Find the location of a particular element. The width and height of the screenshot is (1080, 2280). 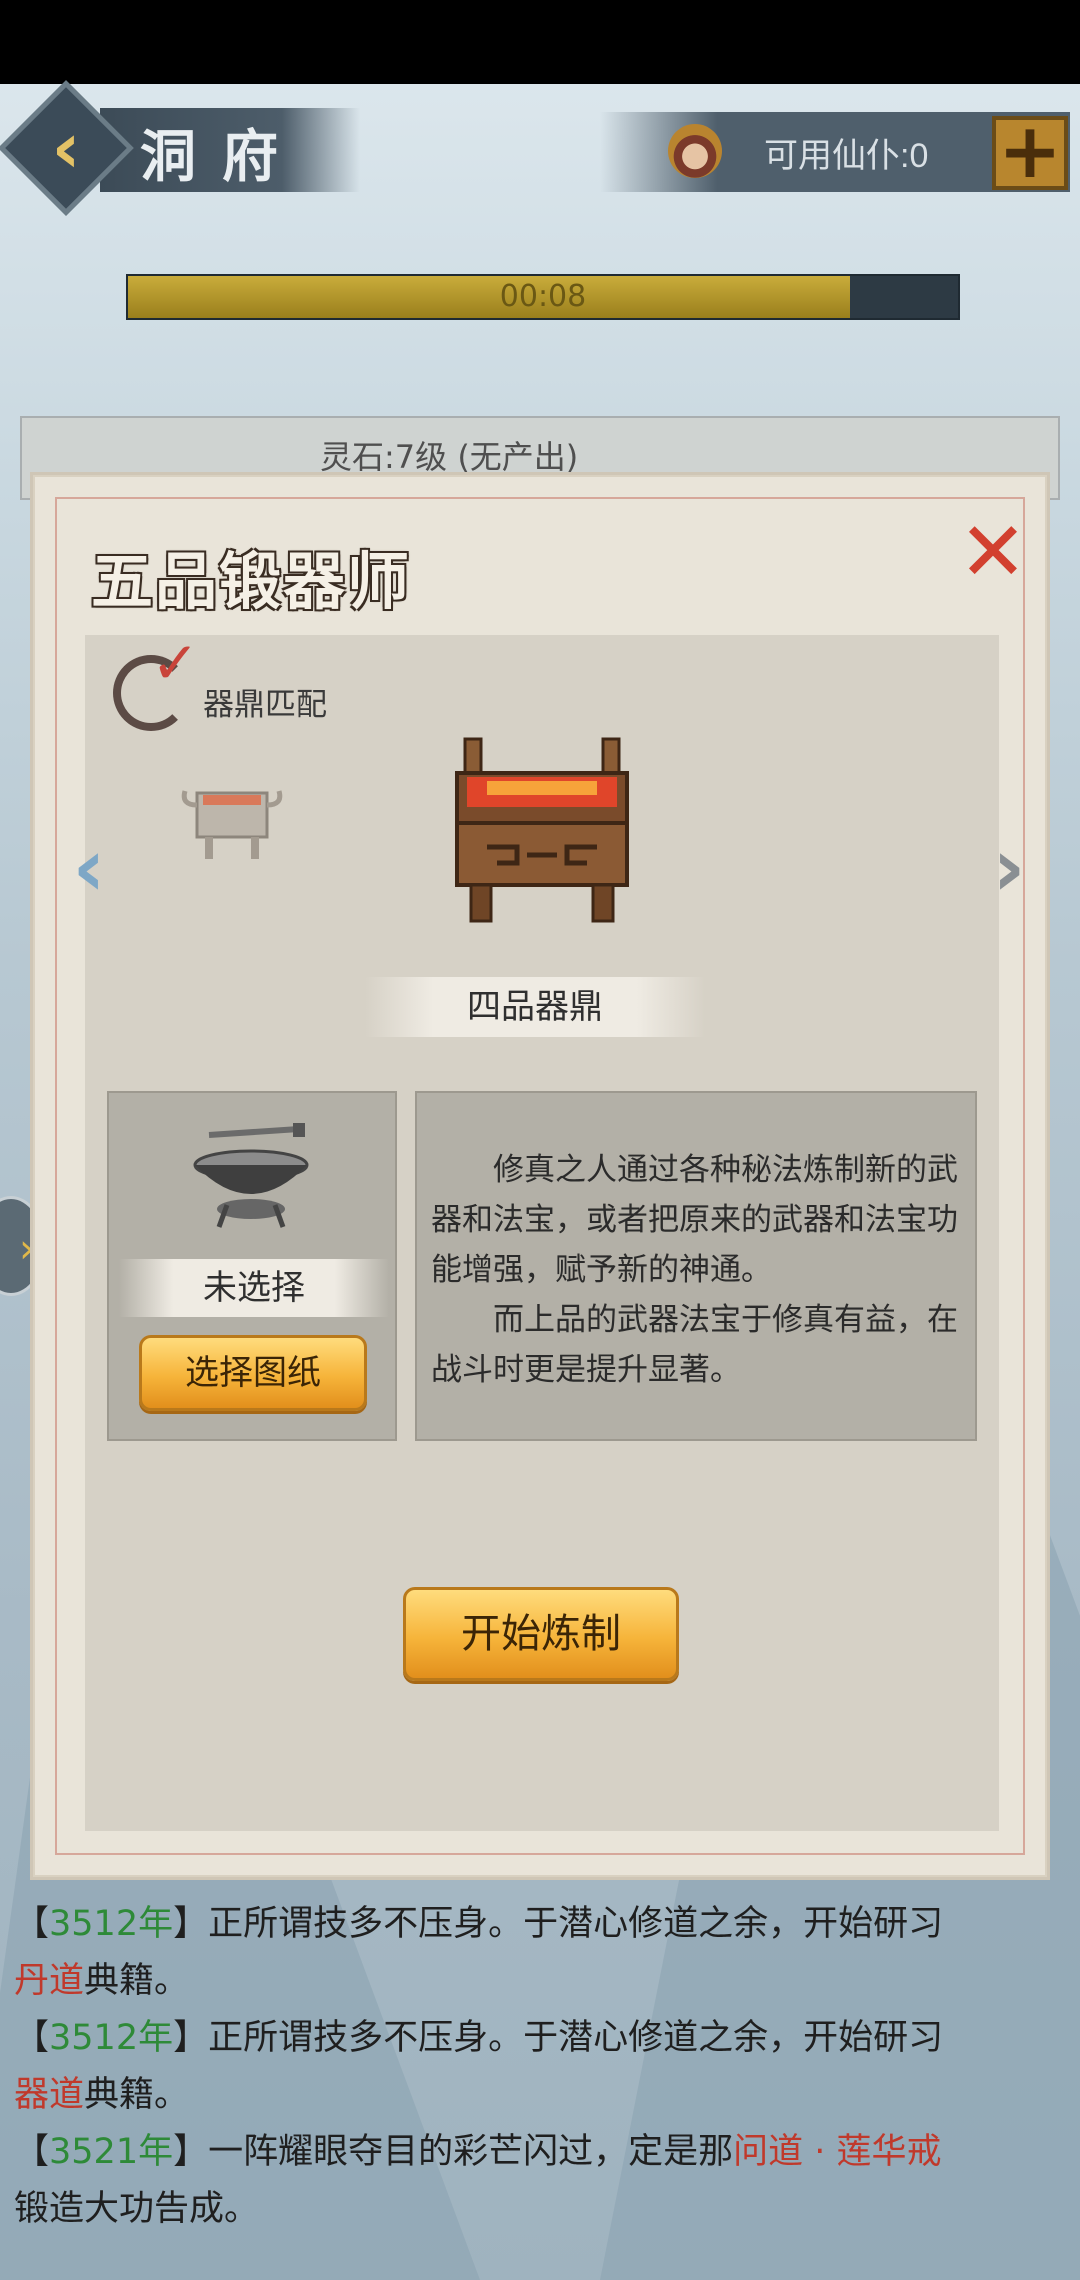

log-text: 锻造大功告成。 is located at coordinates (137, 2209).